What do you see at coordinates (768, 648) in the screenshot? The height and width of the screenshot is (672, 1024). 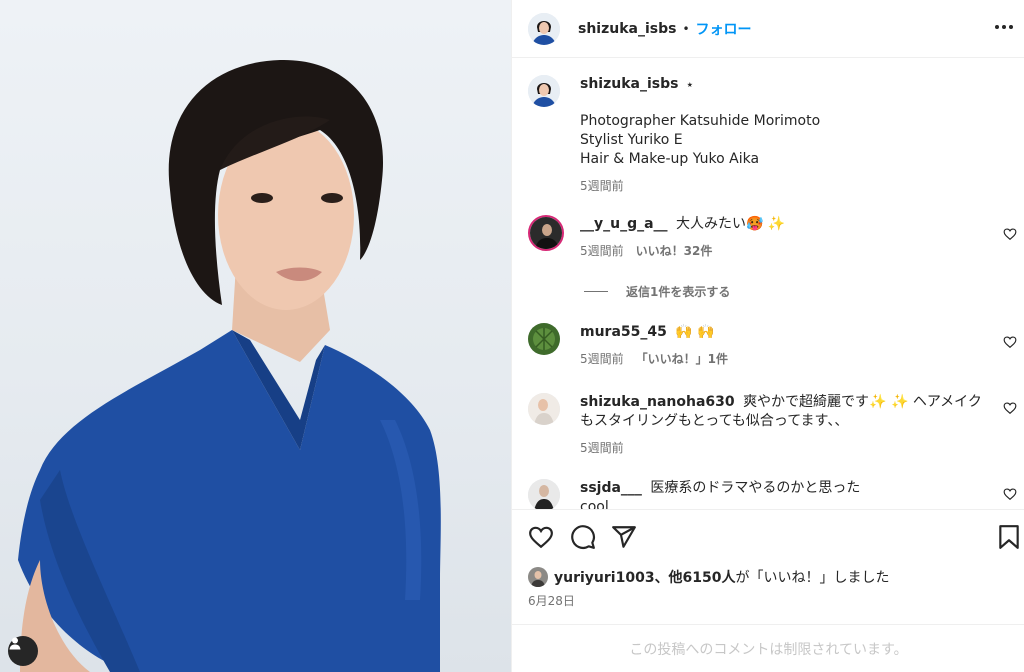 I see `comments-restricted-notice: この投稿へのコメントは制限されています。` at bounding box center [768, 648].